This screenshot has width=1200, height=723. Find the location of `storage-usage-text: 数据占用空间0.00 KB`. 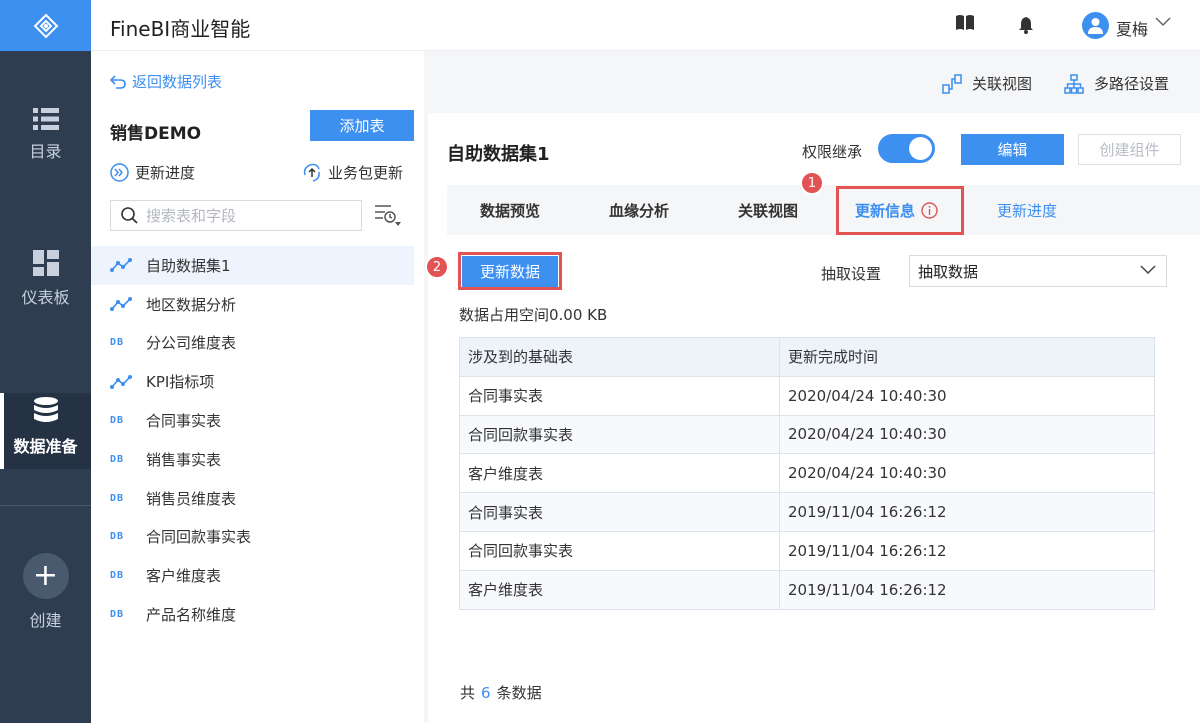

storage-usage-text: 数据占用空间0.00 KB is located at coordinates (533, 315).